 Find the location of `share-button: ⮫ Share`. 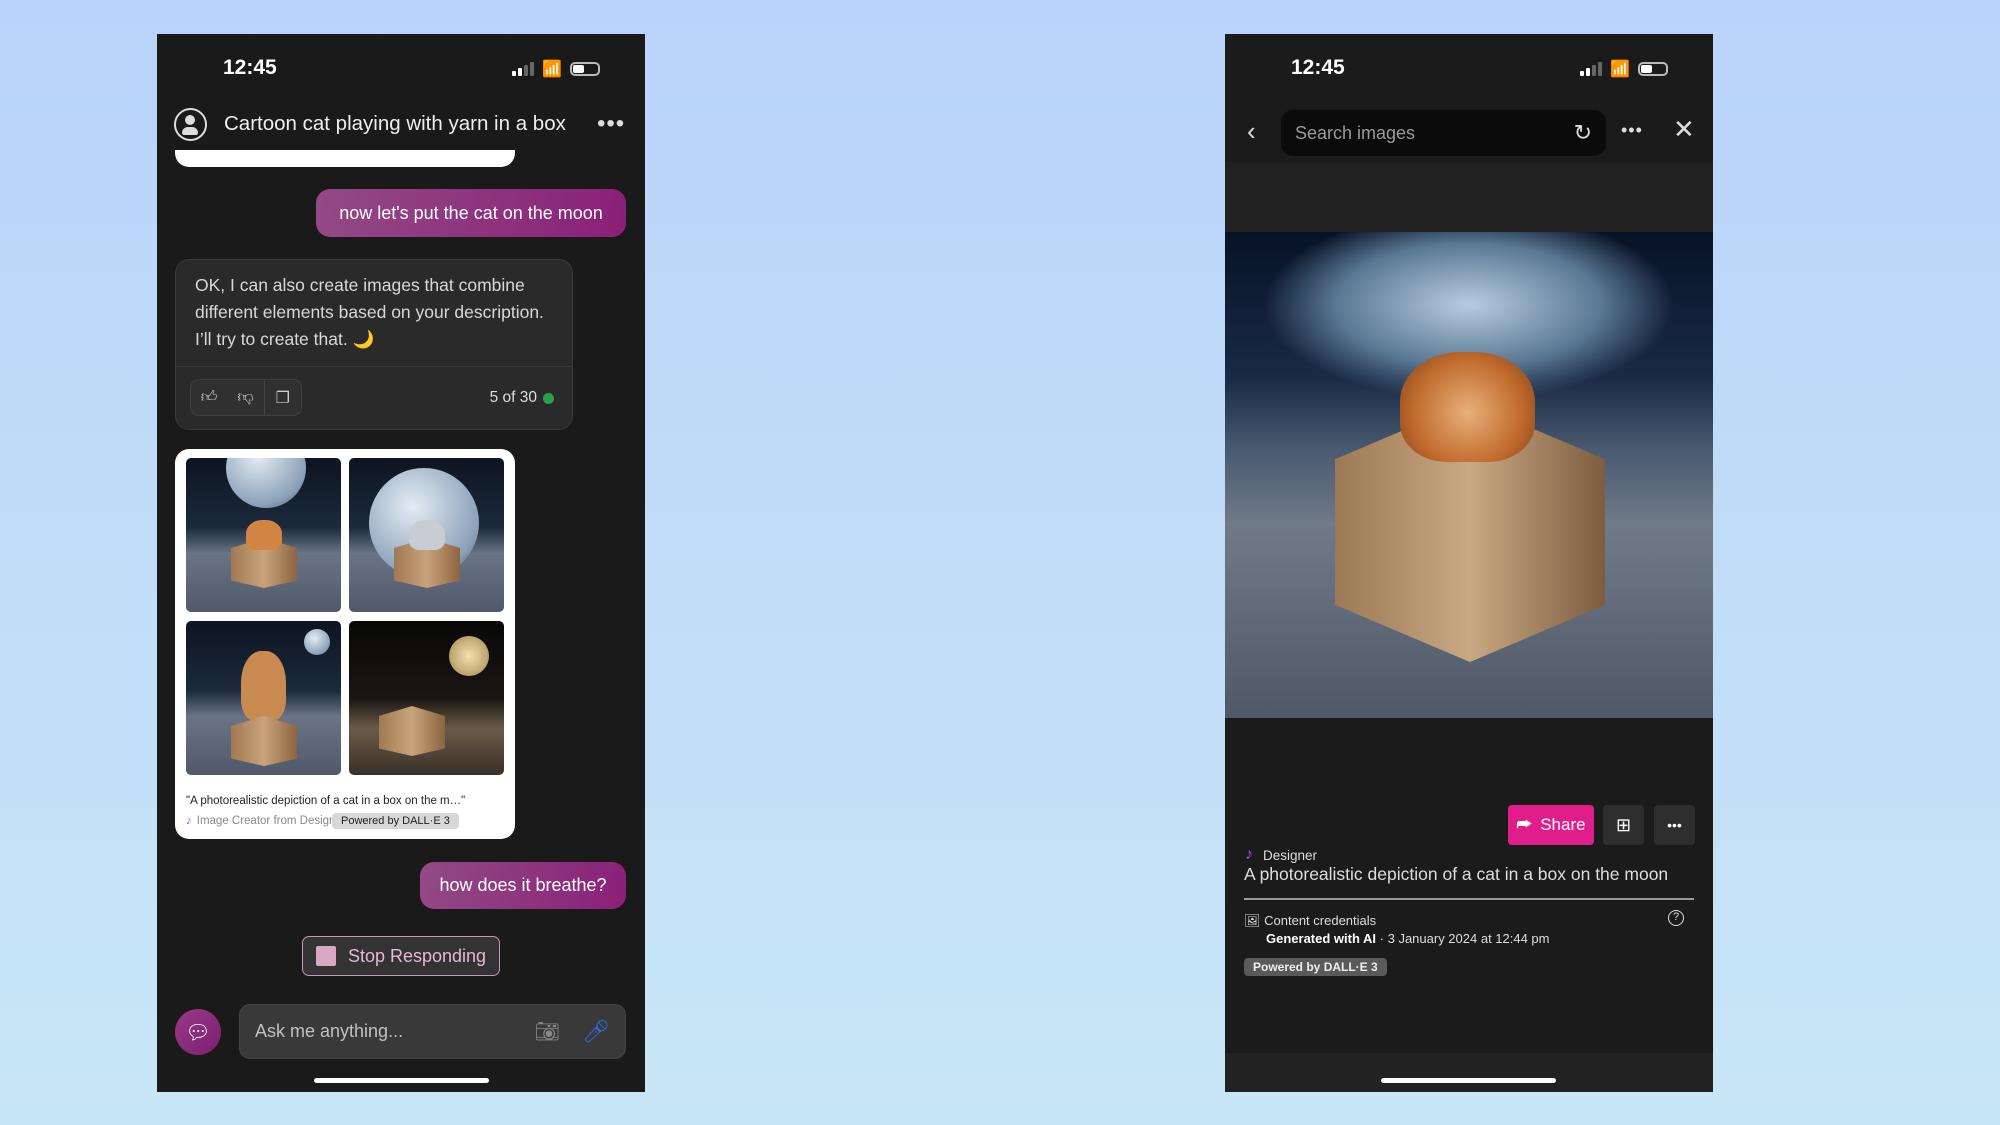

share-button: ⮫ Share is located at coordinates (1551, 825).